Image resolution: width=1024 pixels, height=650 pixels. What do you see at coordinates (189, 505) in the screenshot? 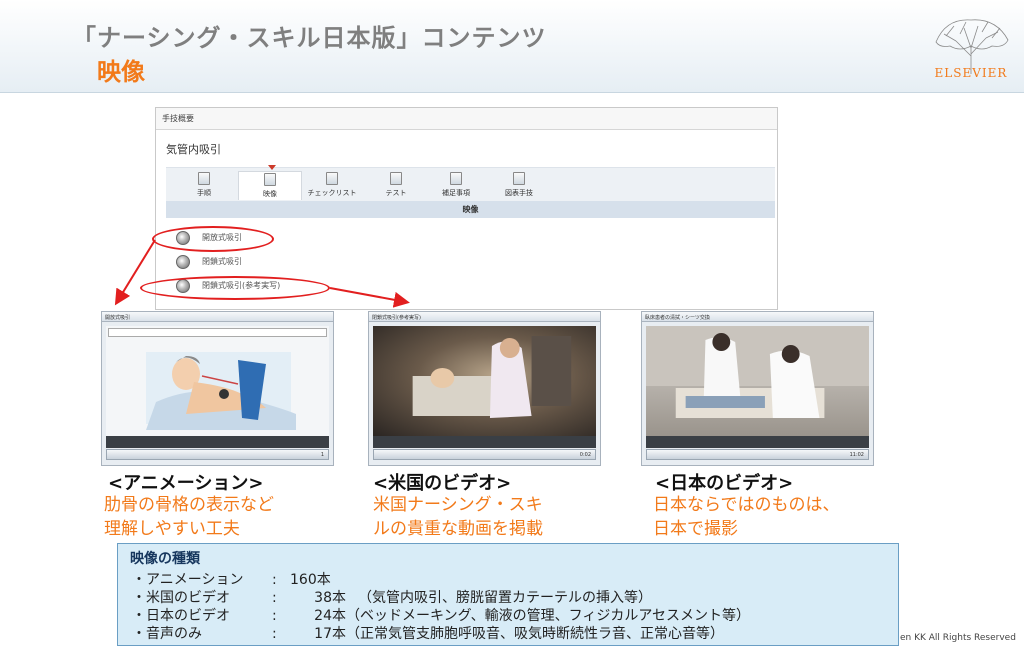
I see `description-line: 肋骨の骨格の表示など` at bounding box center [189, 505].